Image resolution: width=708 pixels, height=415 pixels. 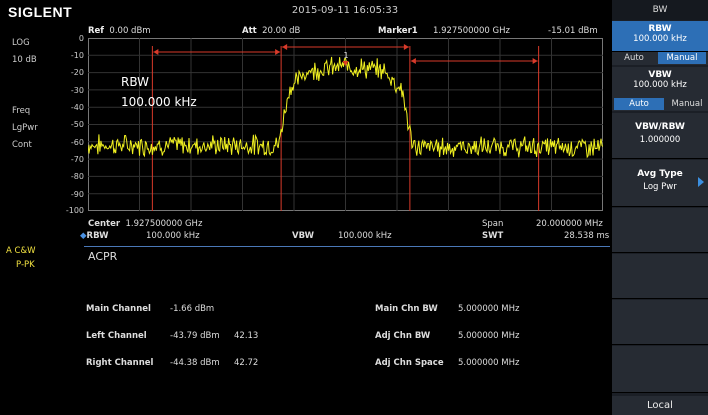 What do you see at coordinates (682, 58) in the screenshot?
I see `rbw-manual-option: Manual` at bounding box center [682, 58].